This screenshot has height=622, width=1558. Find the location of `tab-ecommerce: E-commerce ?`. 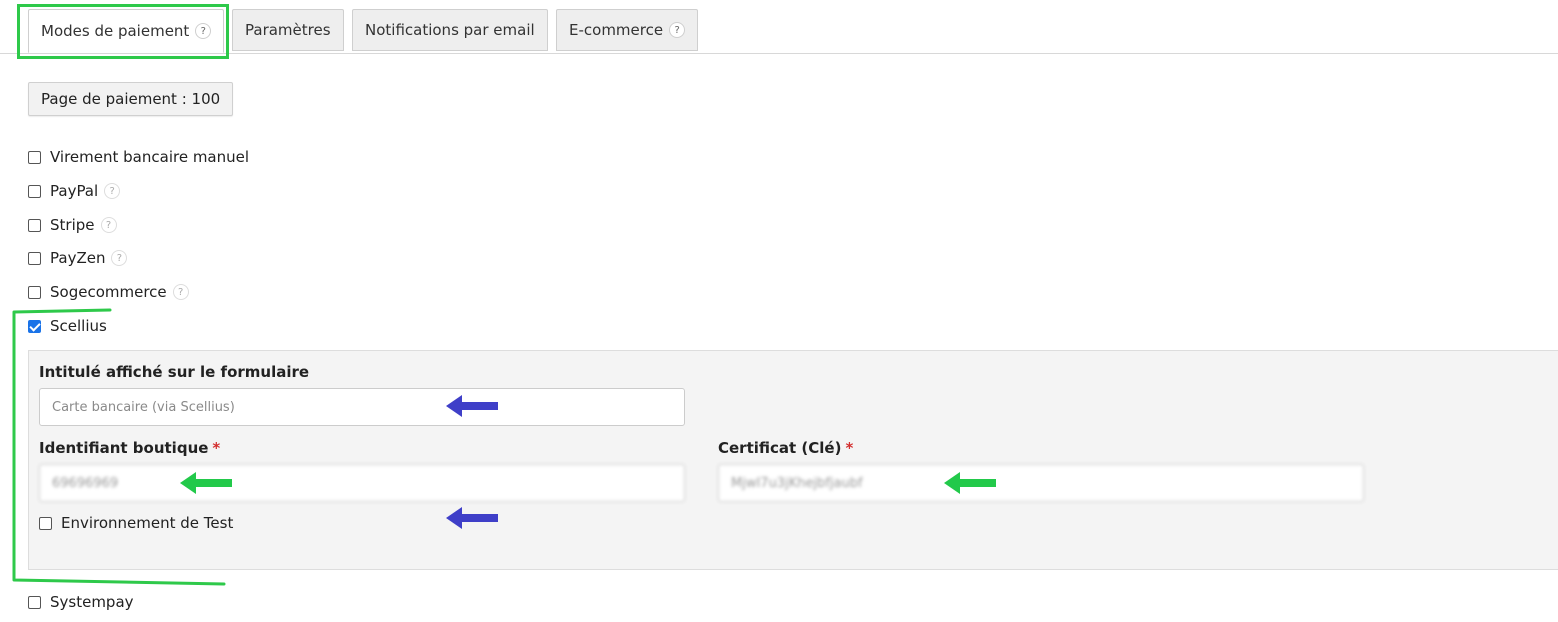

tab-ecommerce: E-commerce ? is located at coordinates (627, 30).